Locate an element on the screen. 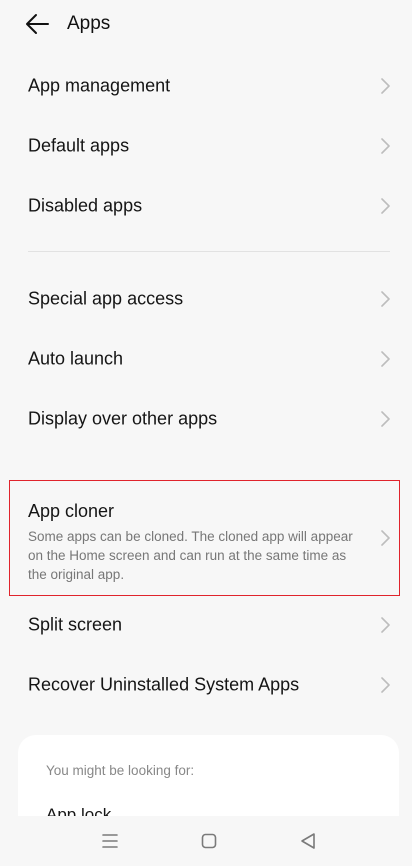 The image size is (412, 866). display-over-other-apps-label: Display over other apps is located at coordinates (123, 418).